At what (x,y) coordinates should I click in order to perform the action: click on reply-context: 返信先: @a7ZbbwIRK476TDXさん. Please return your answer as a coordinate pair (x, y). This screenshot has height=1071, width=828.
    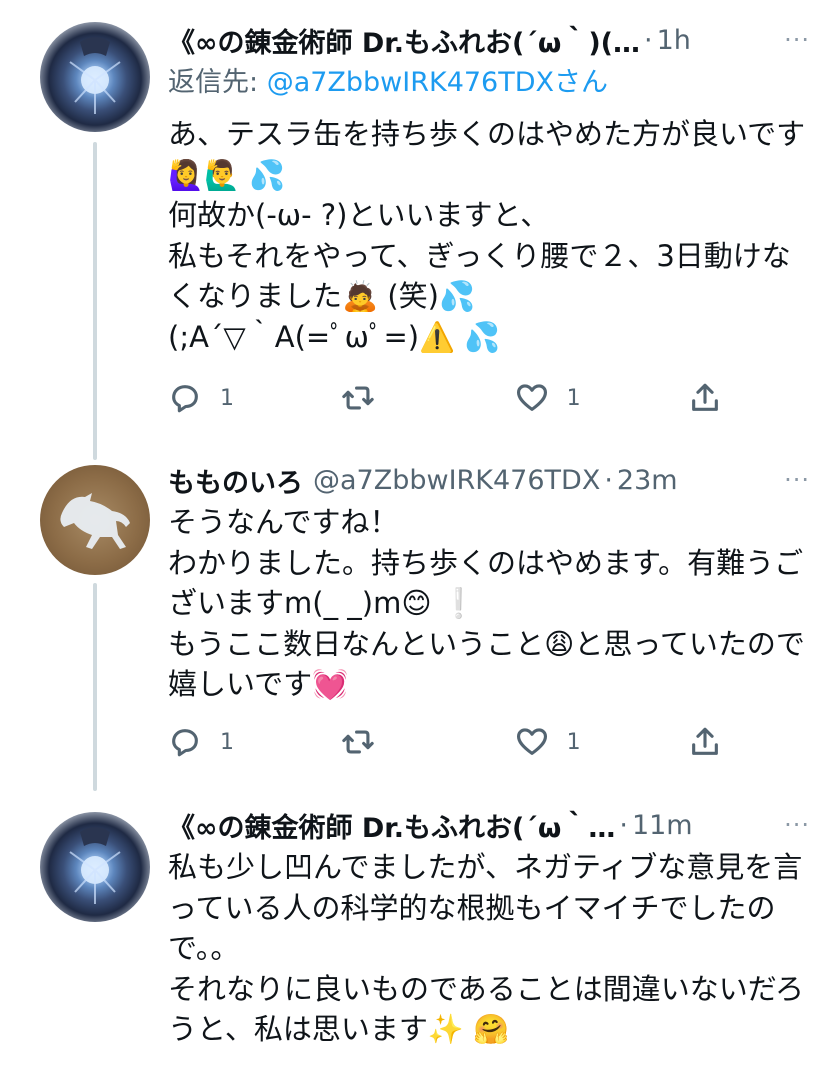
    Looking at the image, I should click on (489, 83).